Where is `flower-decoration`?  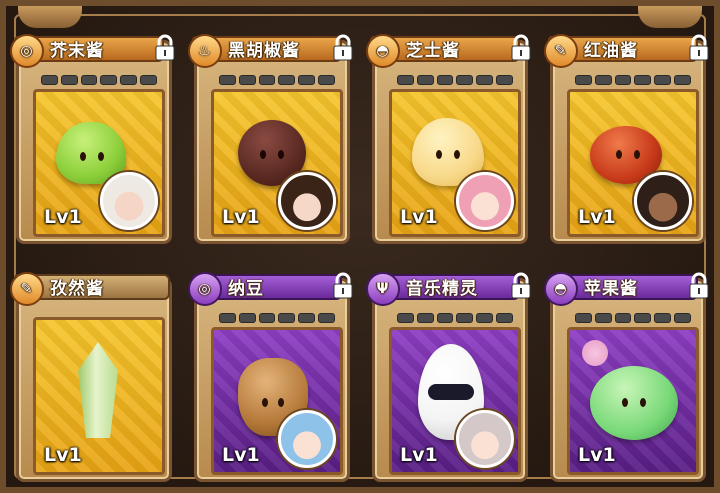
flower-decoration is located at coordinates (595, 353).